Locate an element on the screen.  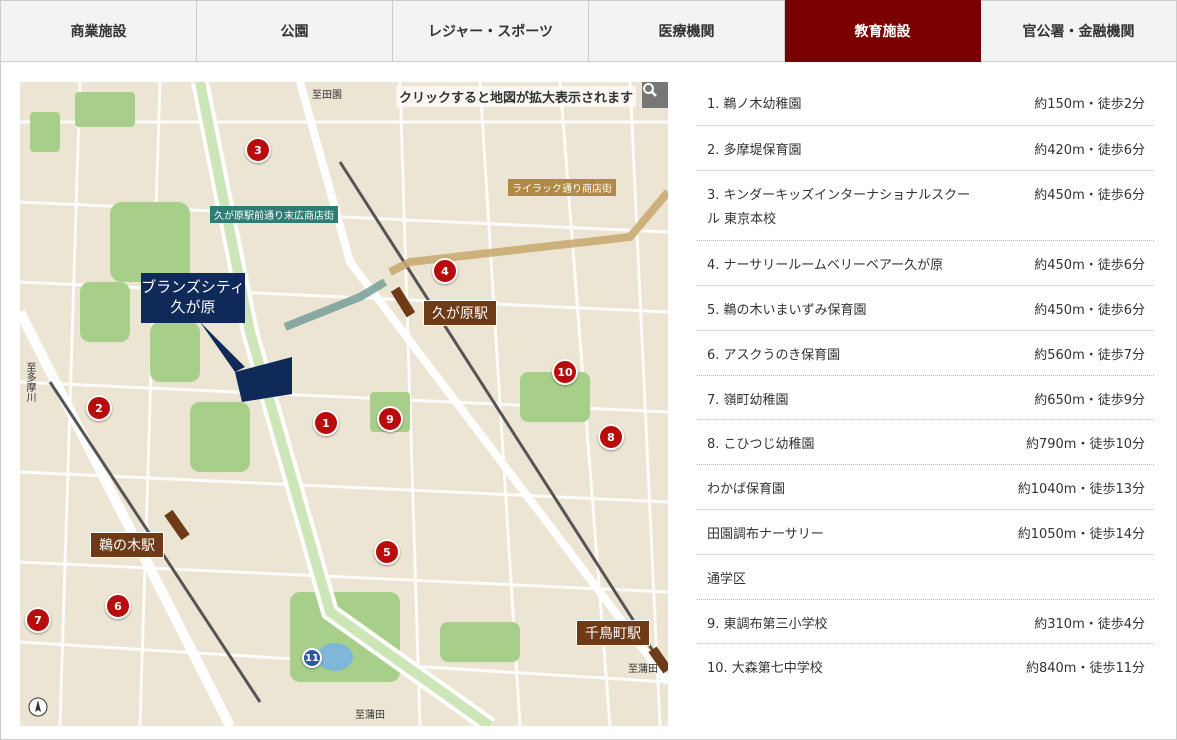
list-section-heading: 通学区 is located at coordinates (925, 577).